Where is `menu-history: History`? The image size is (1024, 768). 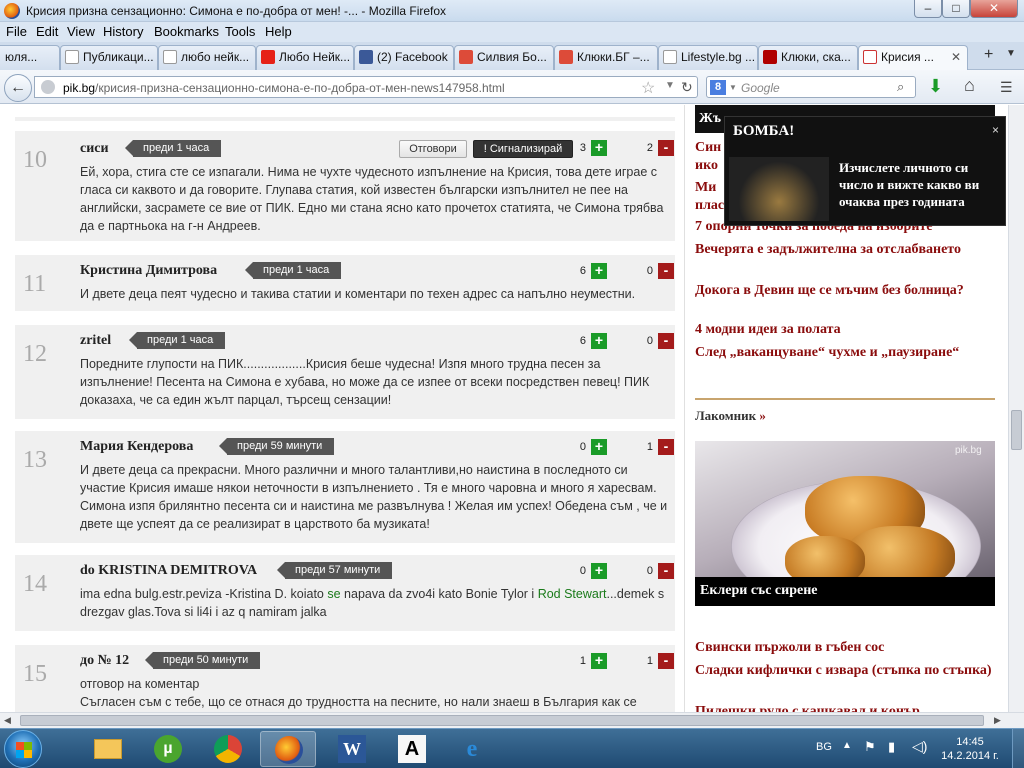
menu-history: History is located at coordinates (123, 31).